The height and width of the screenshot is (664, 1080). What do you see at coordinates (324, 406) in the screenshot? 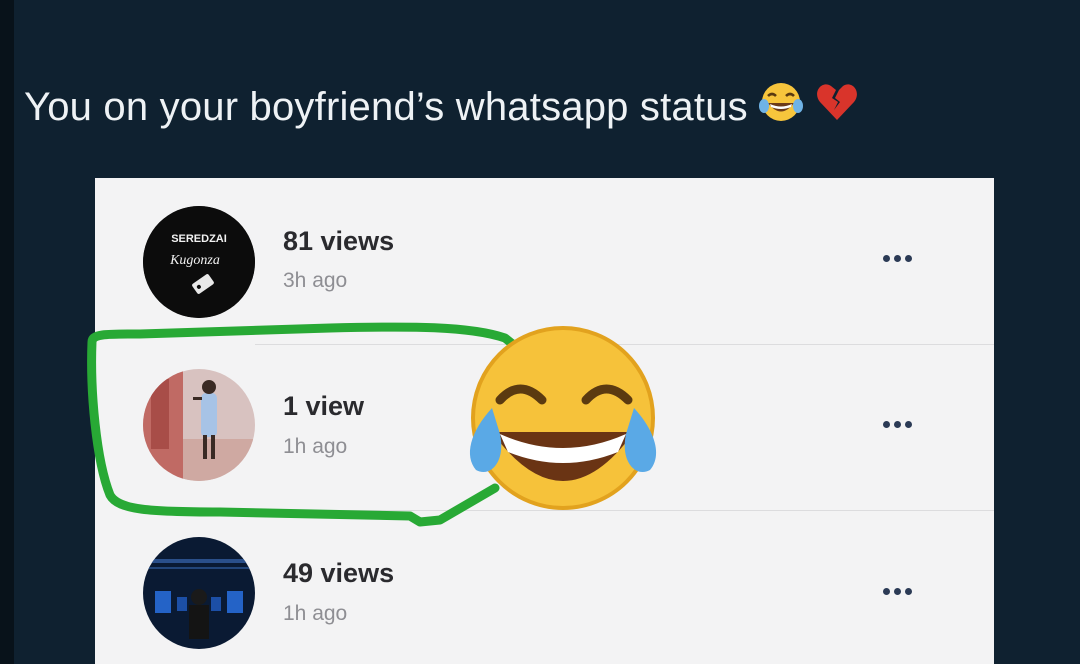
I see `views-count: 1 view` at bounding box center [324, 406].